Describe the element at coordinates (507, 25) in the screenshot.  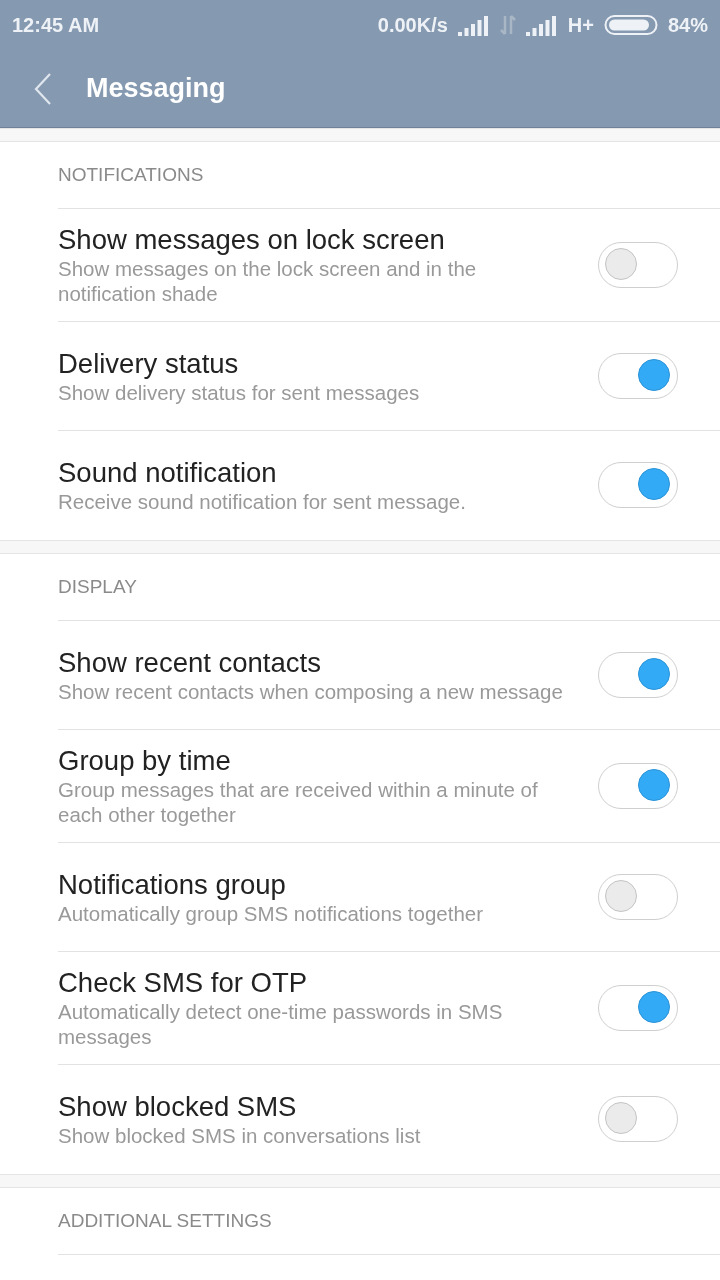
I see `data-arrows-icon` at that location.